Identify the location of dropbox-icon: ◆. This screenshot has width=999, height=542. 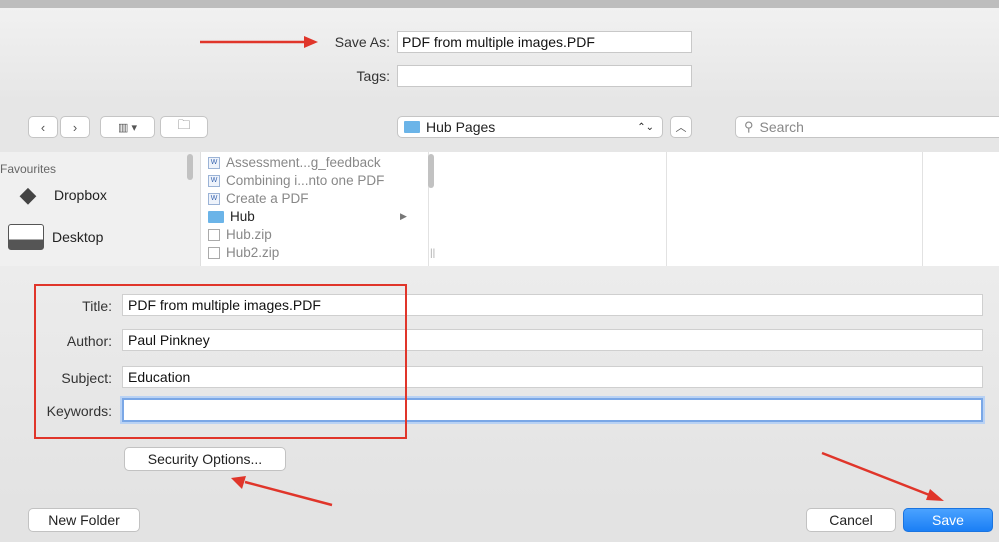
(28, 194).